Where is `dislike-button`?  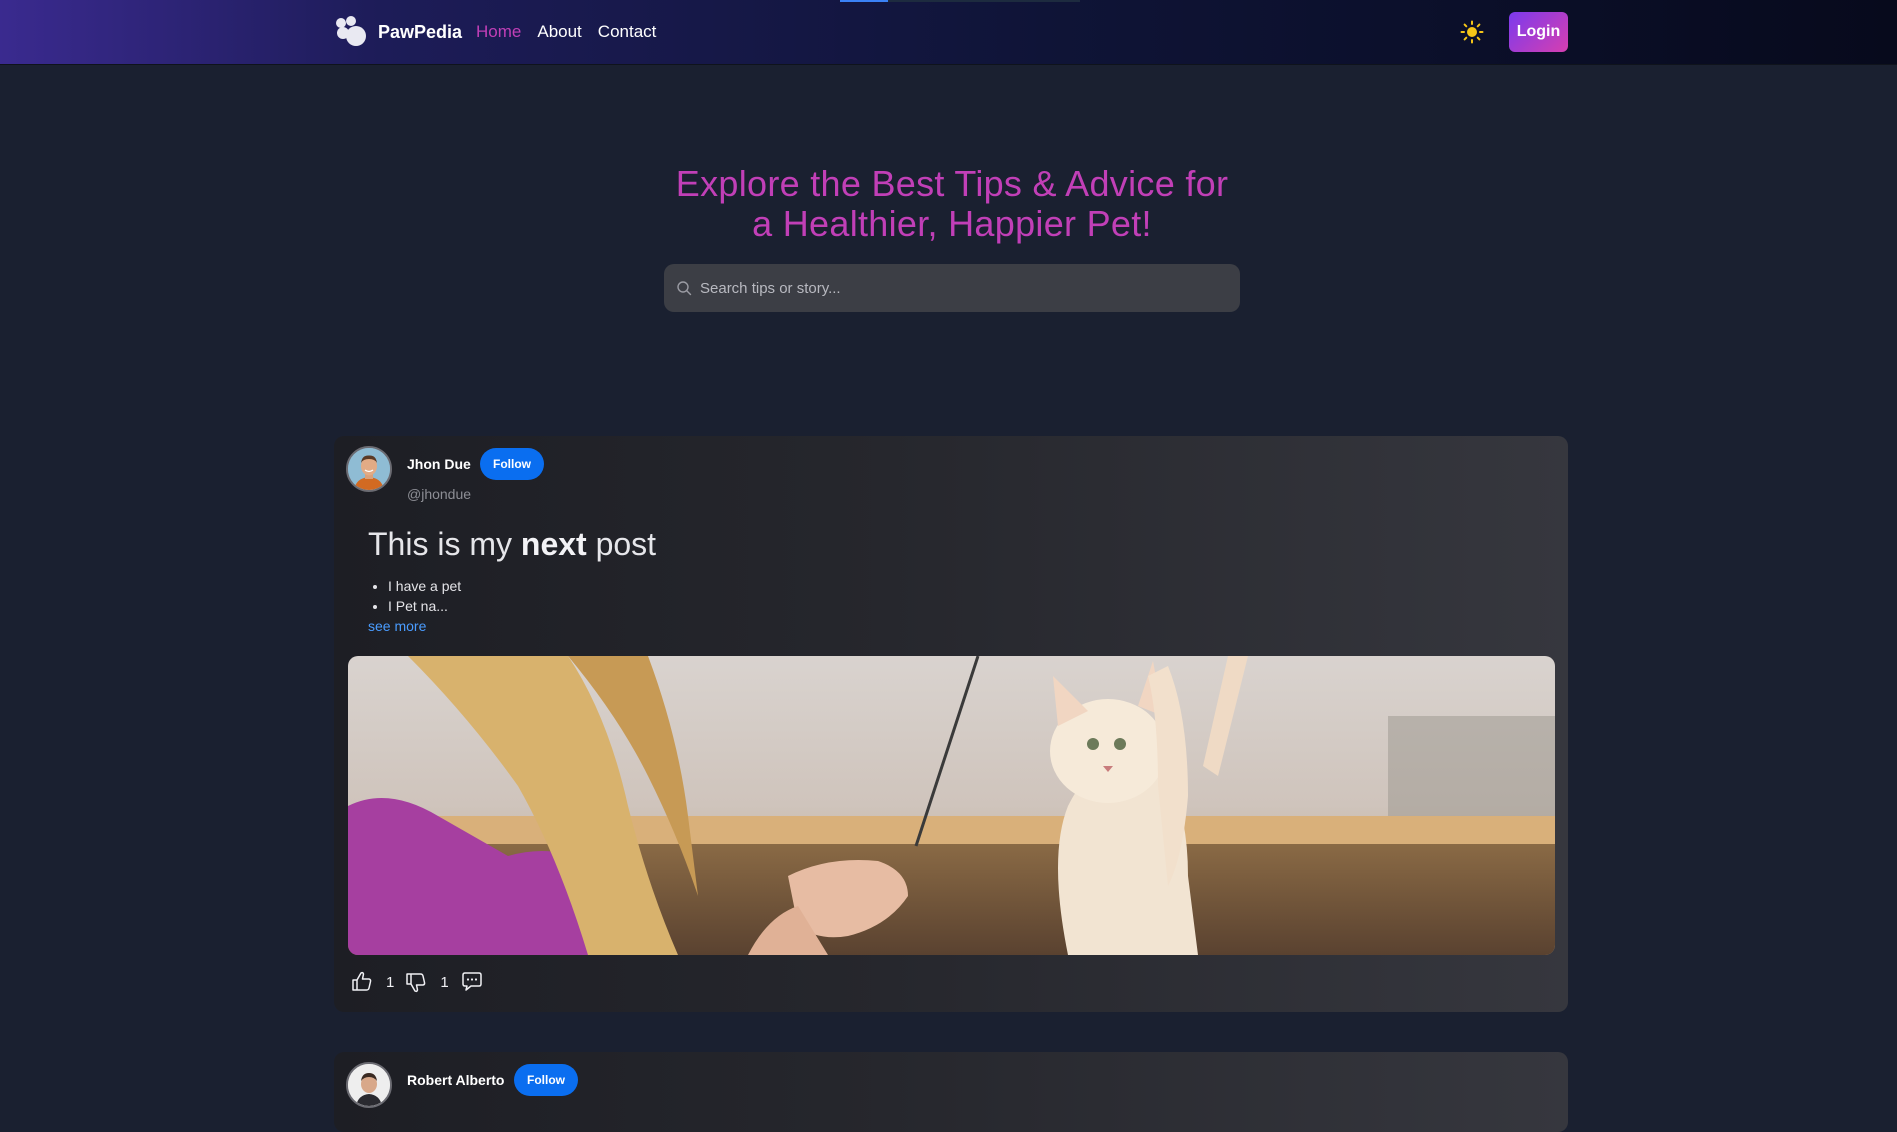 dislike-button is located at coordinates (417, 982).